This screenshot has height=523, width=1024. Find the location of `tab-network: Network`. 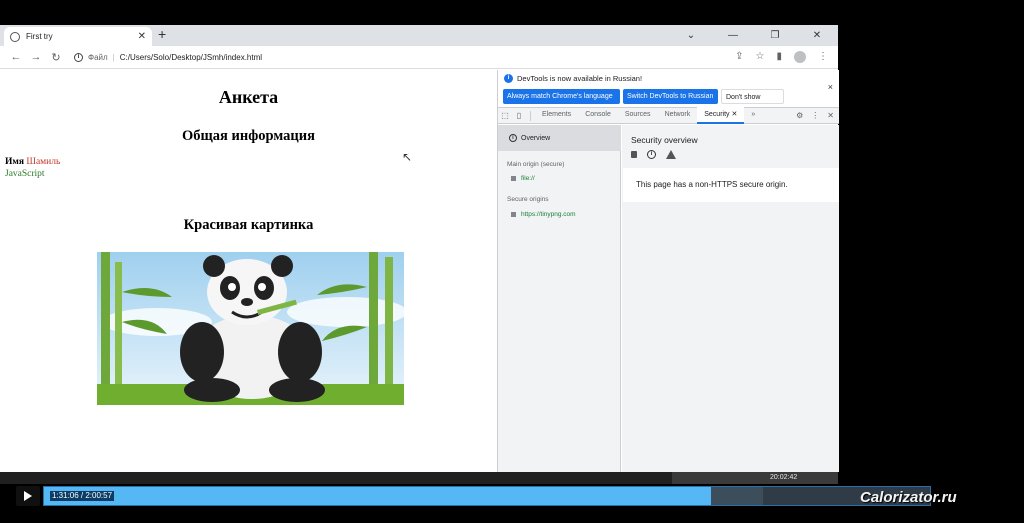

tab-network: Network is located at coordinates (678, 115).